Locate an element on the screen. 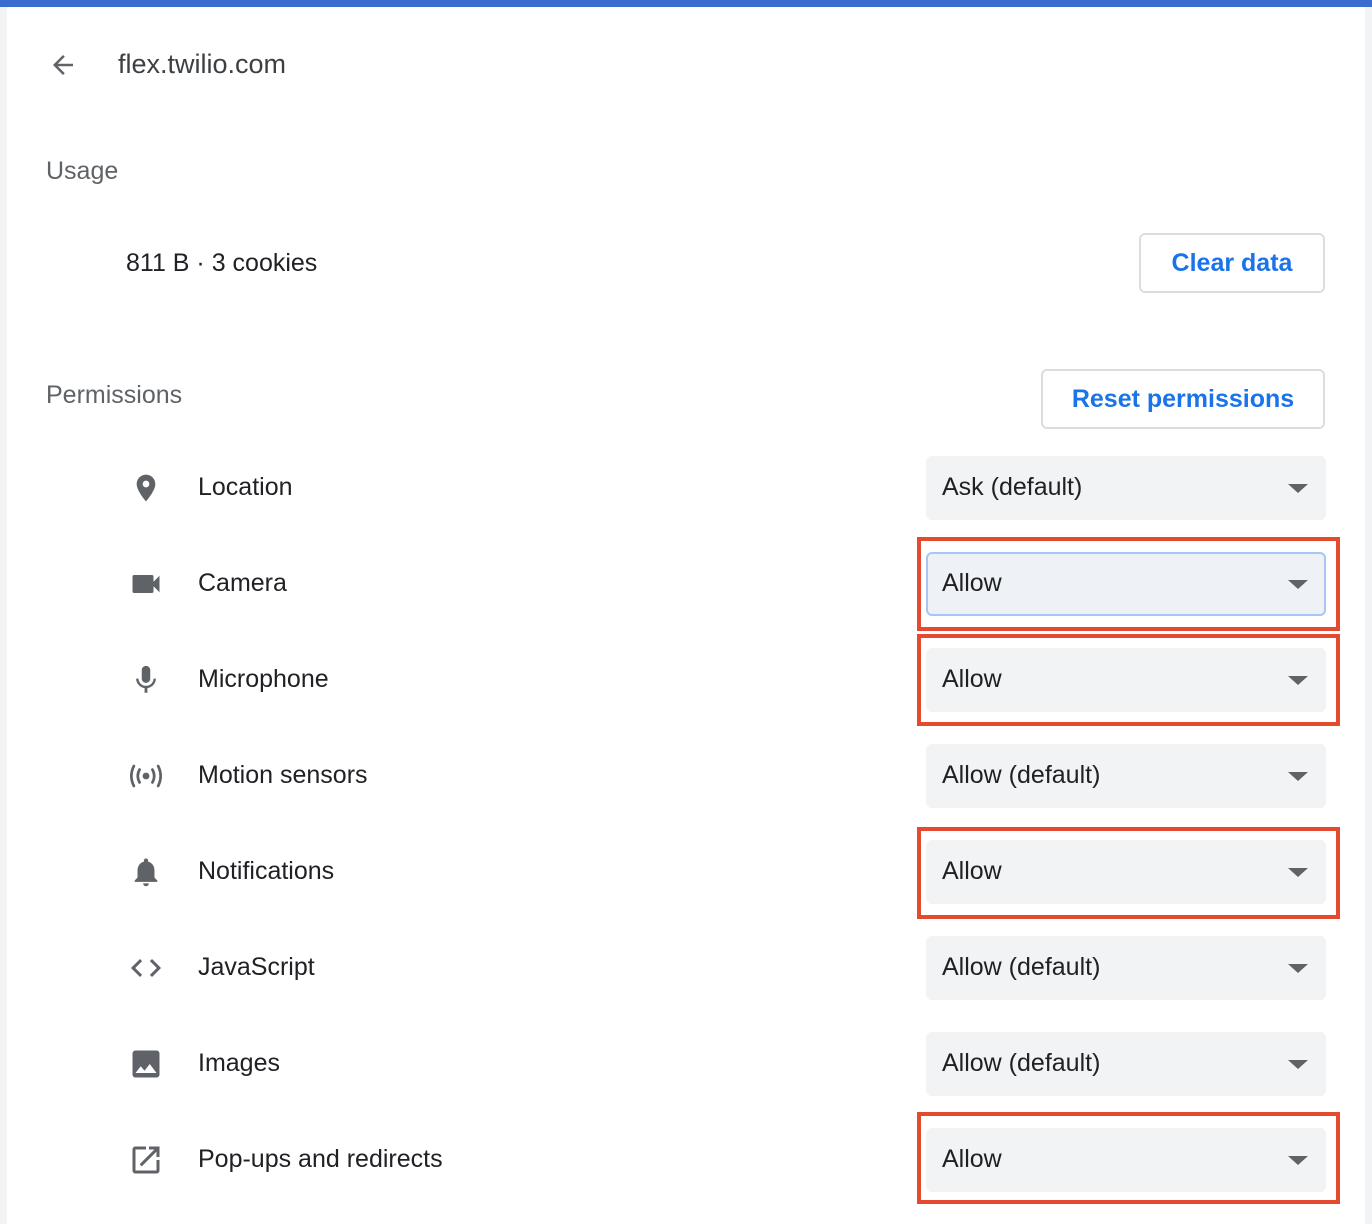 The width and height of the screenshot is (1372, 1224). permission-row-camera: Camera Allow is located at coordinates (686, 584).